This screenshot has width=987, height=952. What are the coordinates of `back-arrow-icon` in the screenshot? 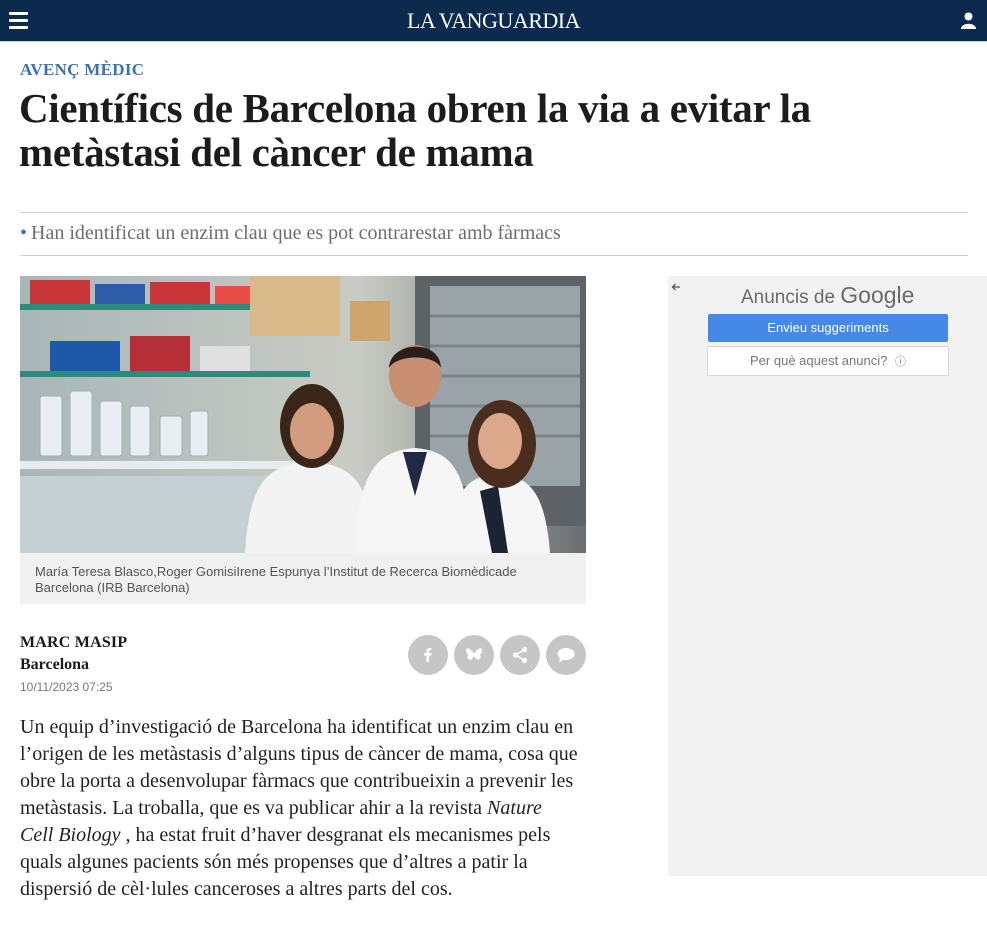 It's located at (676, 284).